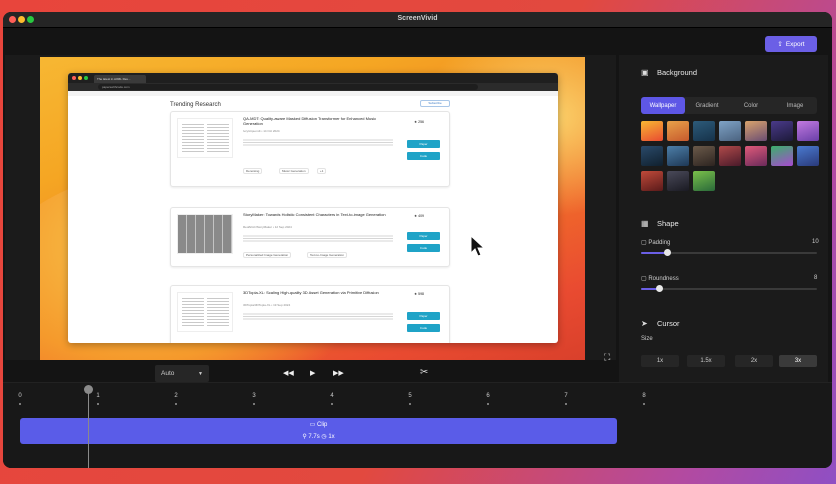  Describe the element at coordinates (706, 361) in the screenshot. I see `cursor-size-1-5x-button: 1.5x` at that location.